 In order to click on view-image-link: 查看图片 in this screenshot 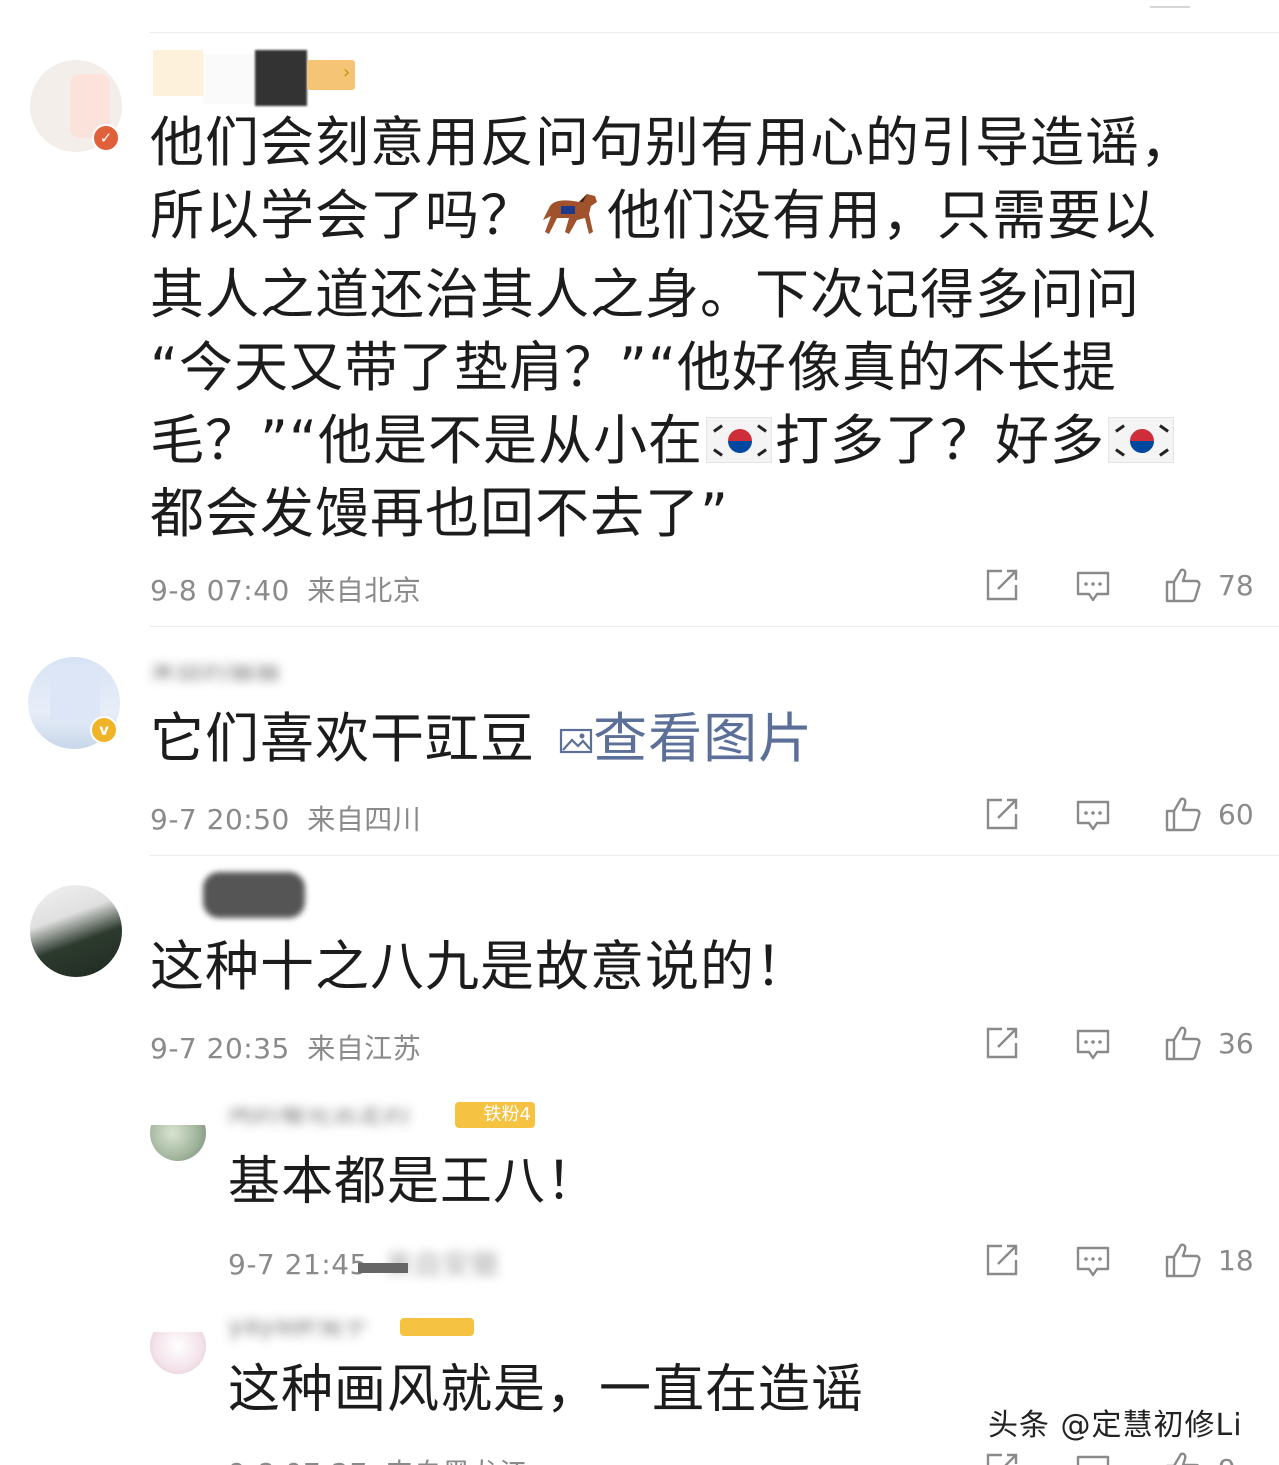, I will do `click(683, 738)`.